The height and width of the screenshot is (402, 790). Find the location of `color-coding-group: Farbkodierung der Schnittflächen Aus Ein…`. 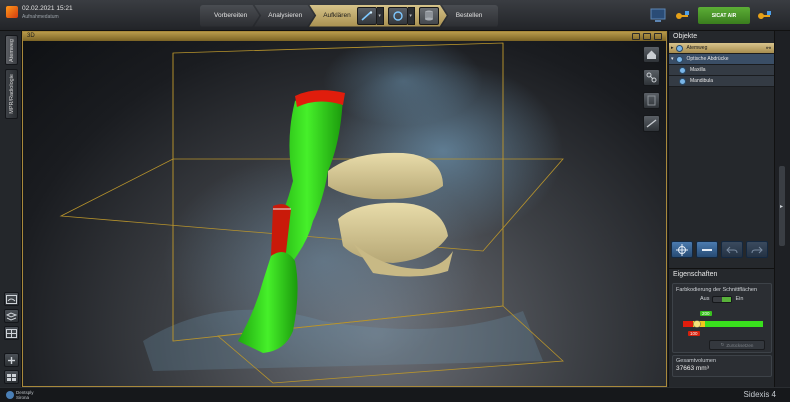

color-coding-group: Farbkodierung der Schnittflächen Aus Ein… is located at coordinates (722, 318).